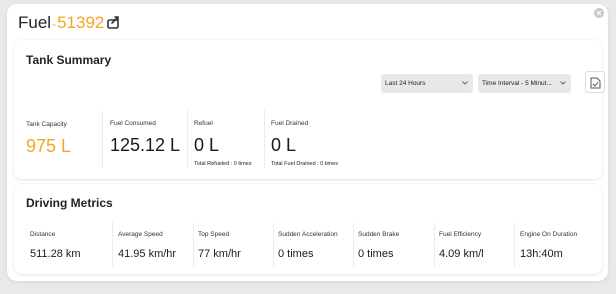  What do you see at coordinates (55, 245) in the screenshot?
I see `metric-distance: Distance 511.28 km` at bounding box center [55, 245].